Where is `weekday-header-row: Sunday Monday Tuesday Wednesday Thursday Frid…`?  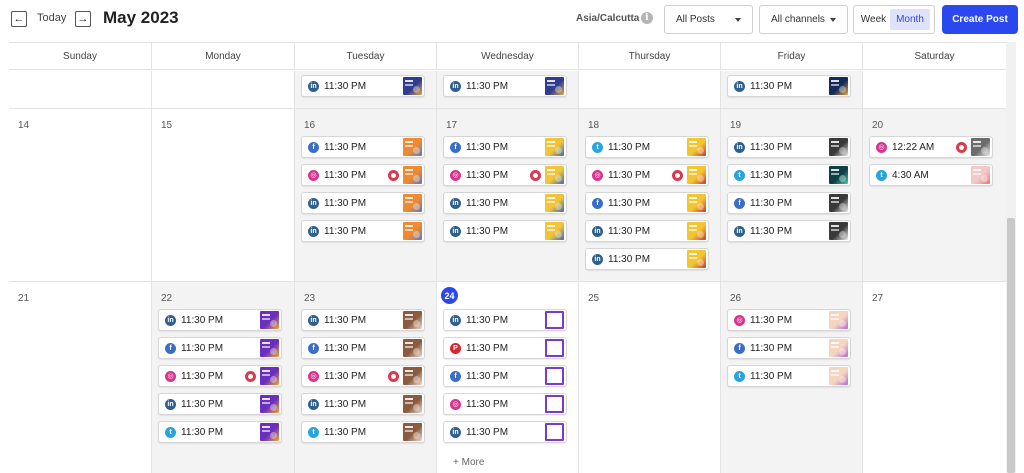 weekday-header-row: Sunday Monday Tuesday Wednesday Thursday Frid… is located at coordinates (507, 56).